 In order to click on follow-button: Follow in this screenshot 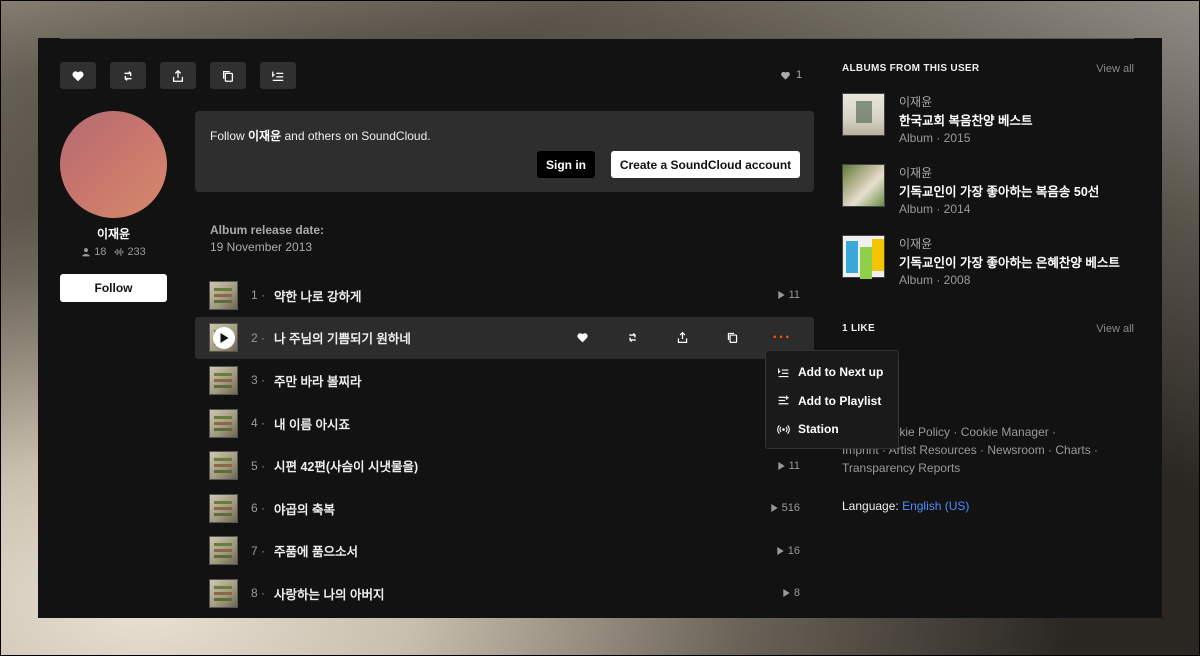, I will do `click(113, 288)`.